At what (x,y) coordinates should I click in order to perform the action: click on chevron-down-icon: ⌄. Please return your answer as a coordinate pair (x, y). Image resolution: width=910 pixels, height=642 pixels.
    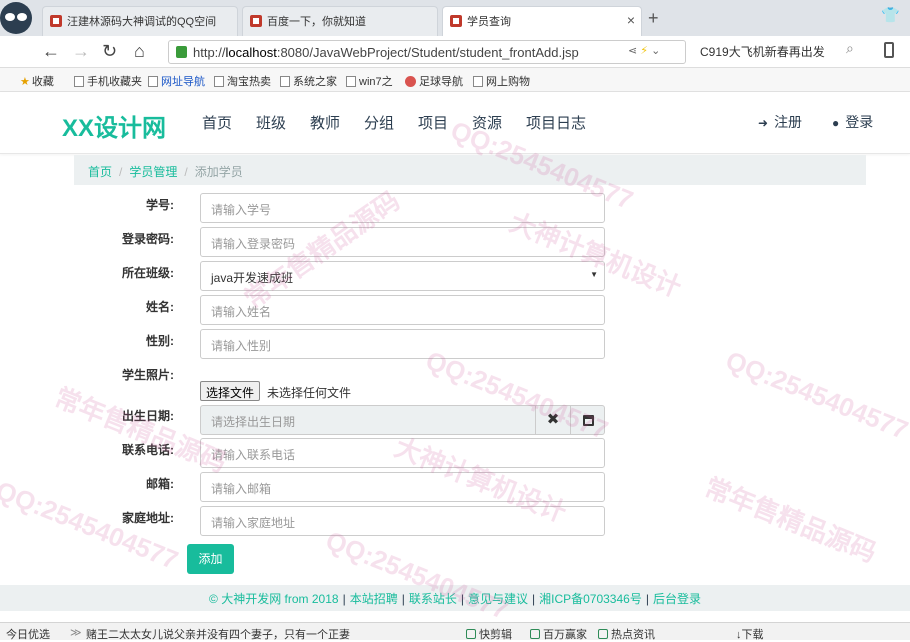
    Looking at the image, I should click on (655, 51).